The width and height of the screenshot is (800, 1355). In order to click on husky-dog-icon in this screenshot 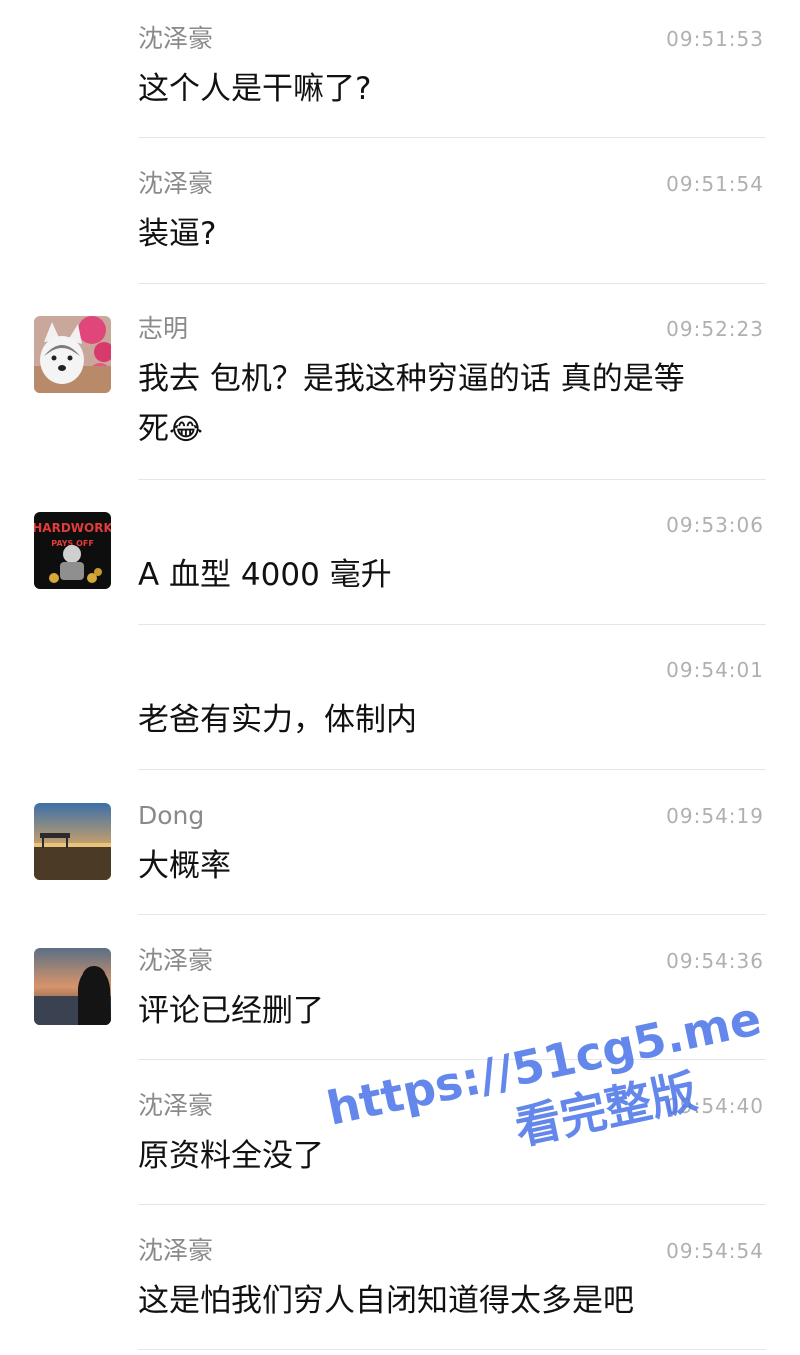, I will do `click(72, 354)`.